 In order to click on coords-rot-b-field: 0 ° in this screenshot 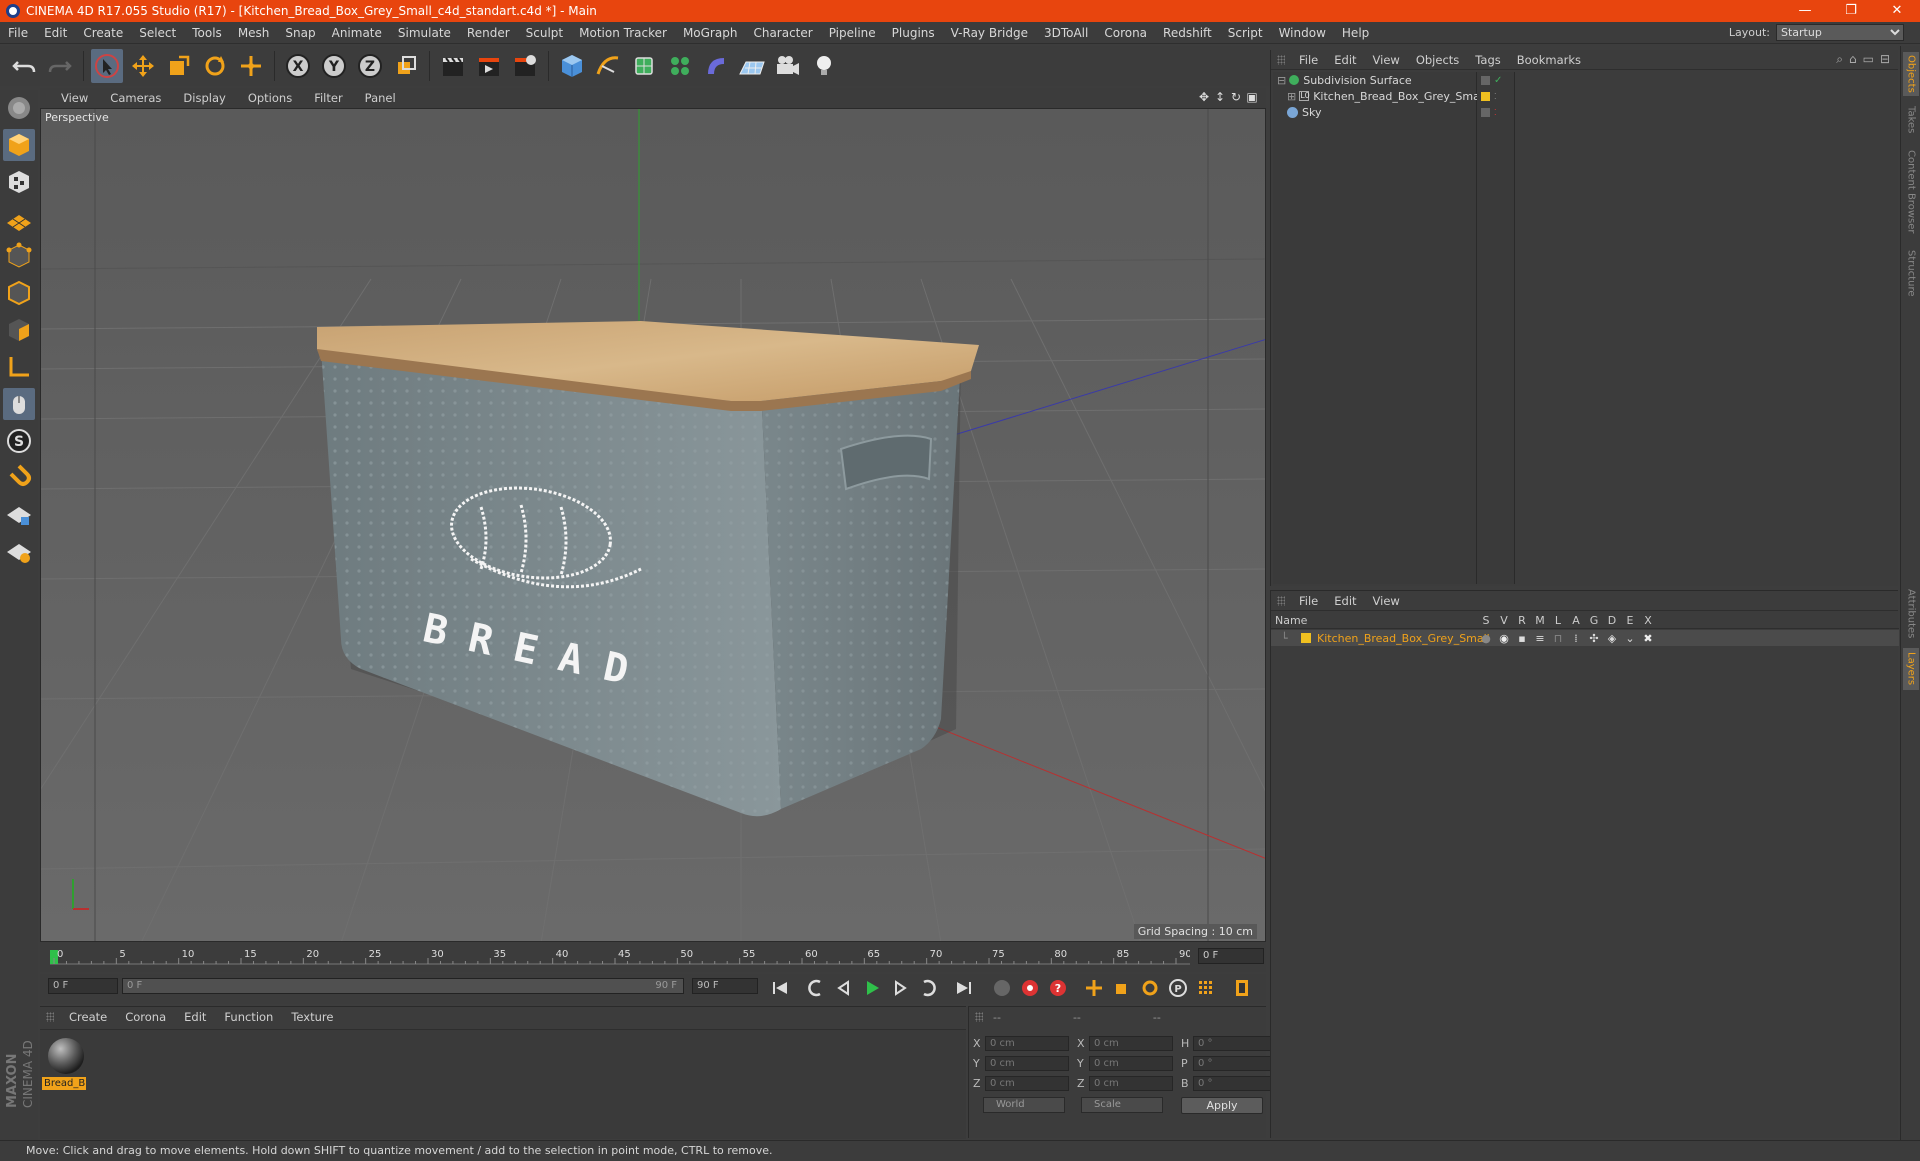, I will do `click(1232, 1083)`.